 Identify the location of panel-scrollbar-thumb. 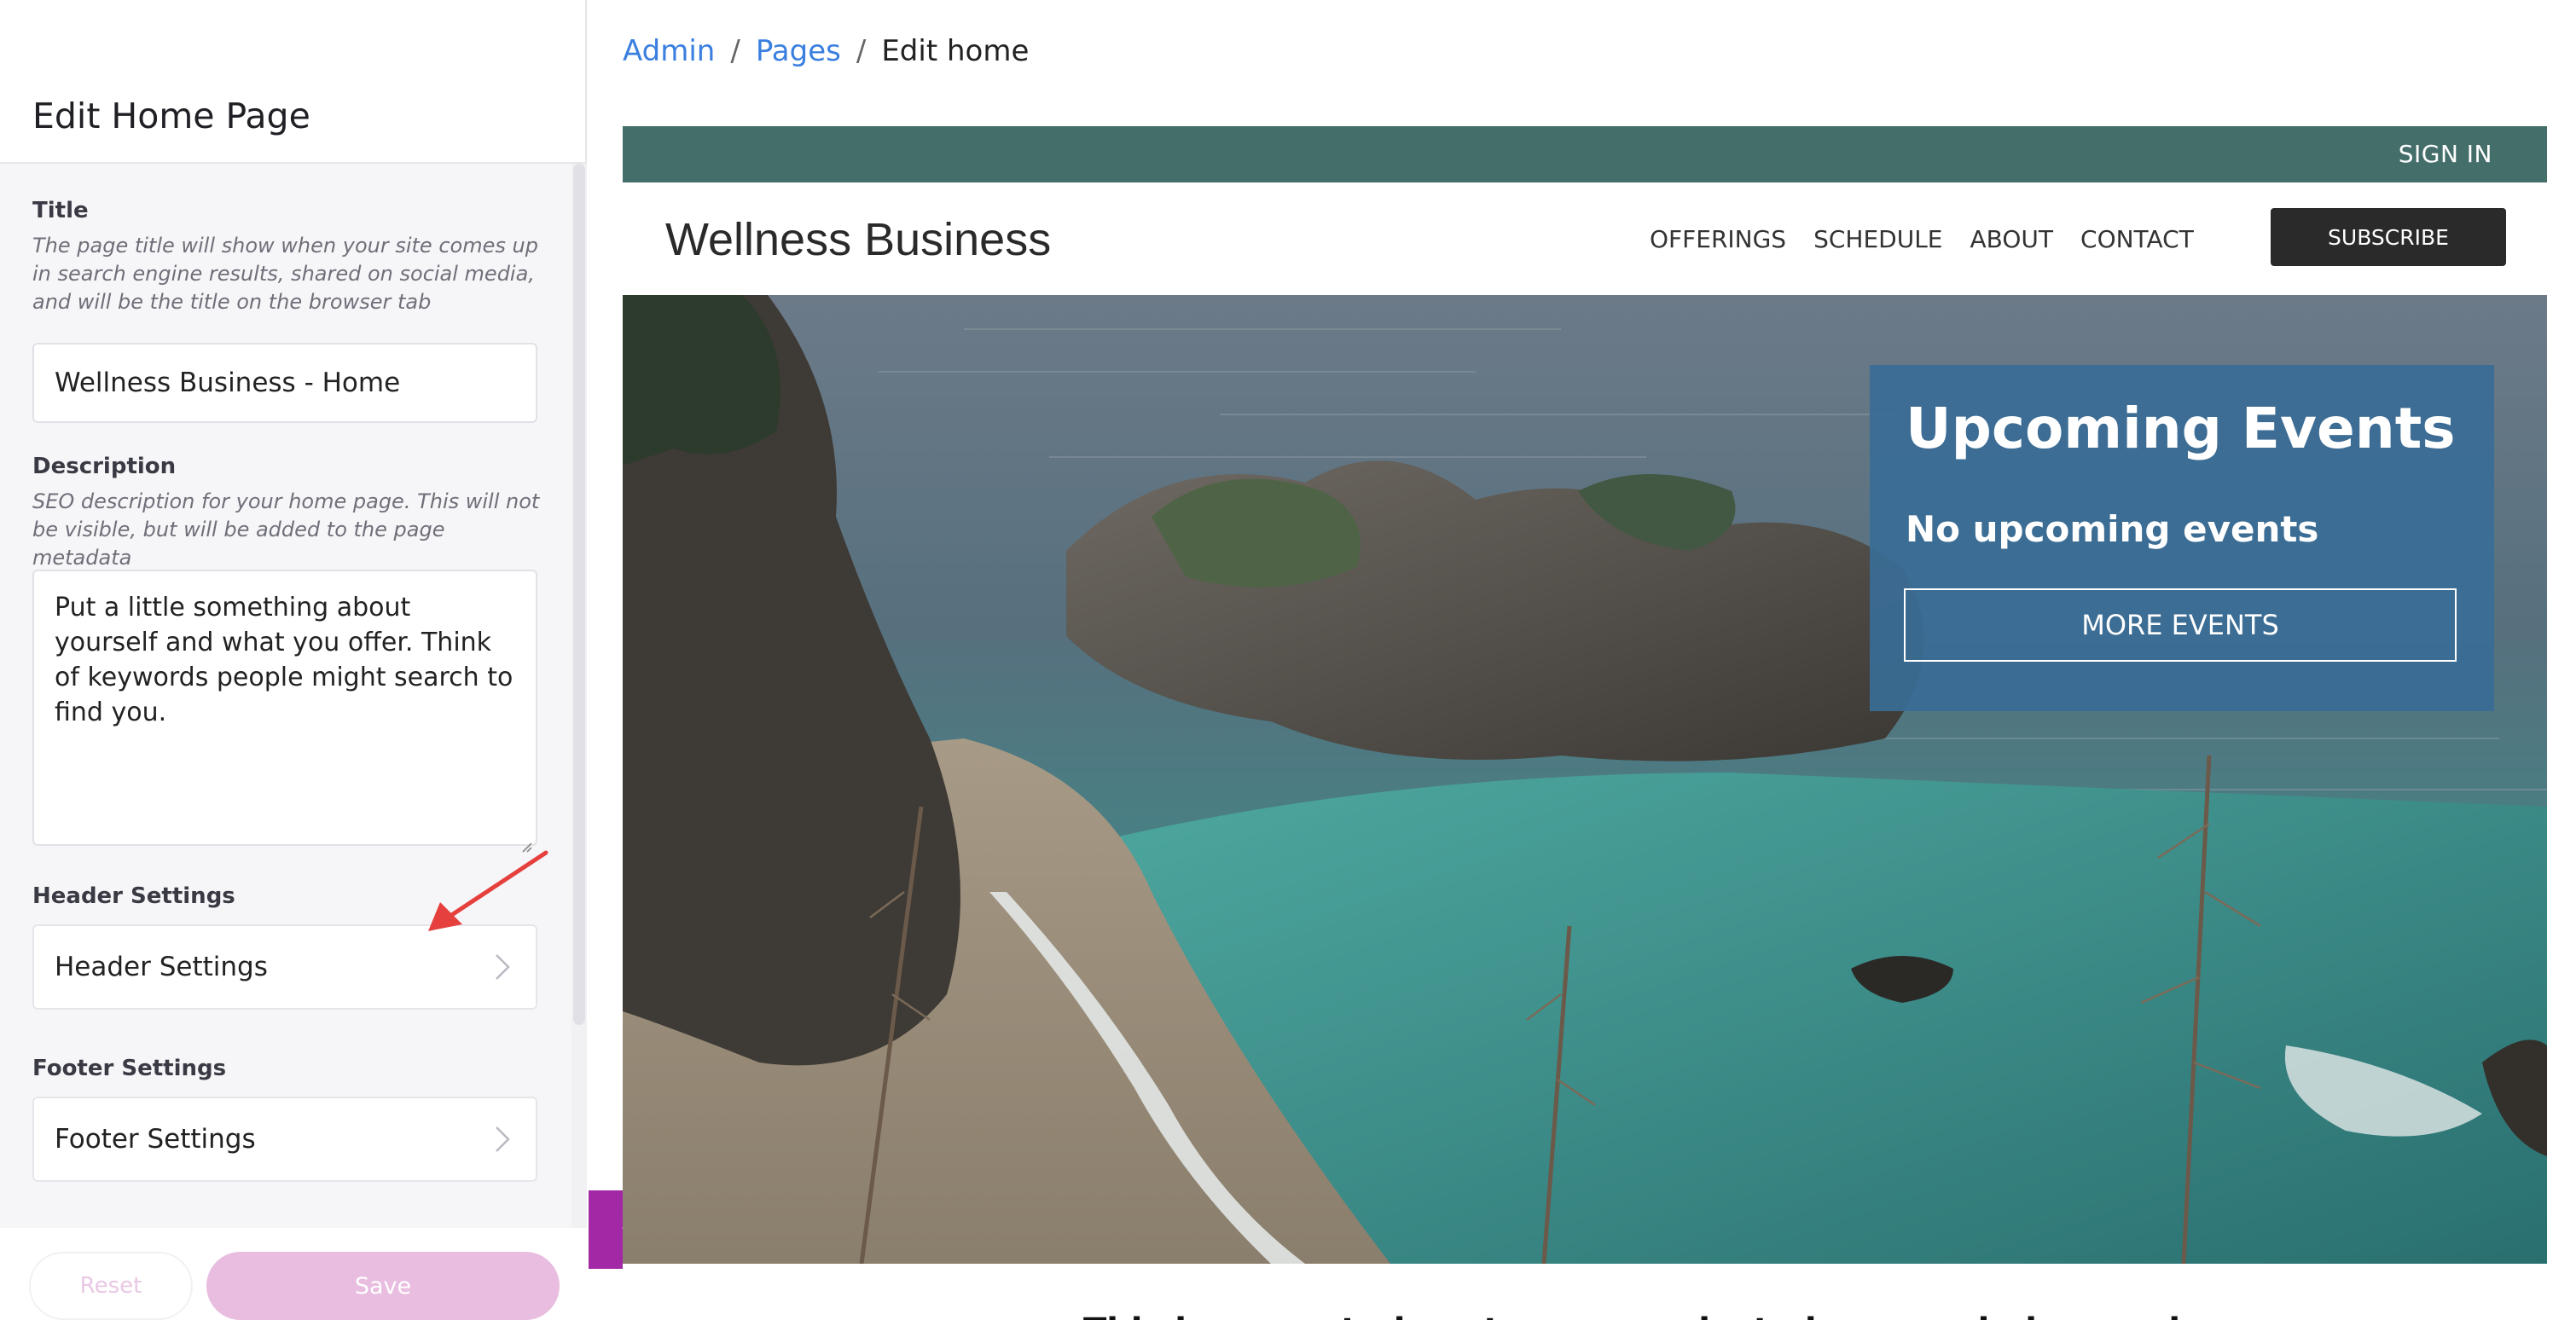
(579, 594).